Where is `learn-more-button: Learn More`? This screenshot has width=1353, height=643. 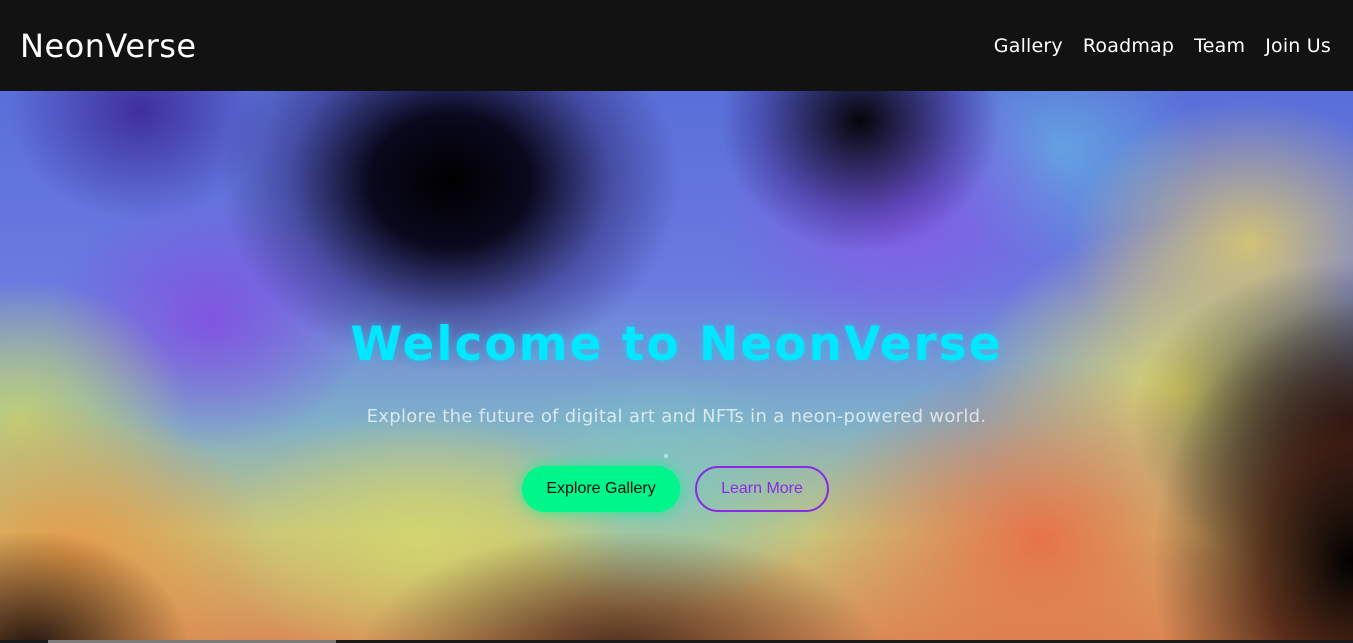
learn-more-button: Learn More is located at coordinates (762, 489).